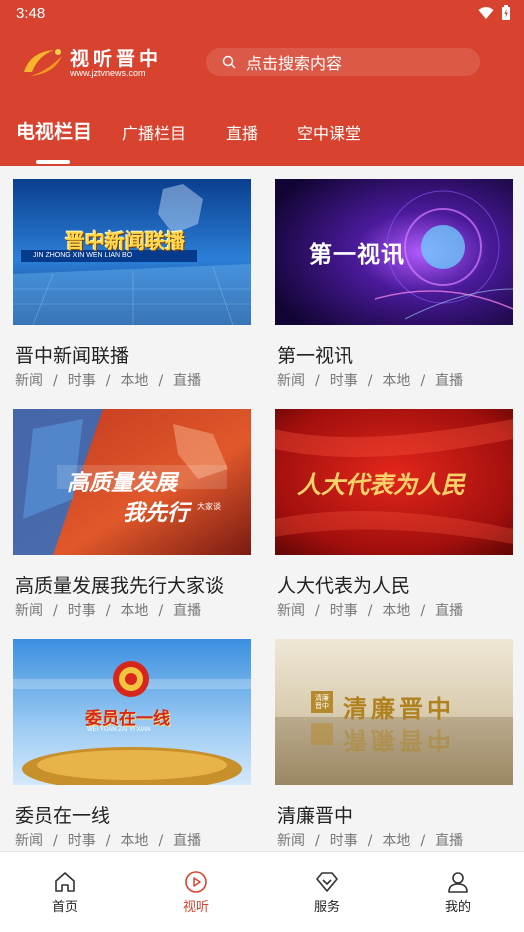  What do you see at coordinates (53, 162) in the screenshot?
I see `active-tab-indicator` at bounding box center [53, 162].